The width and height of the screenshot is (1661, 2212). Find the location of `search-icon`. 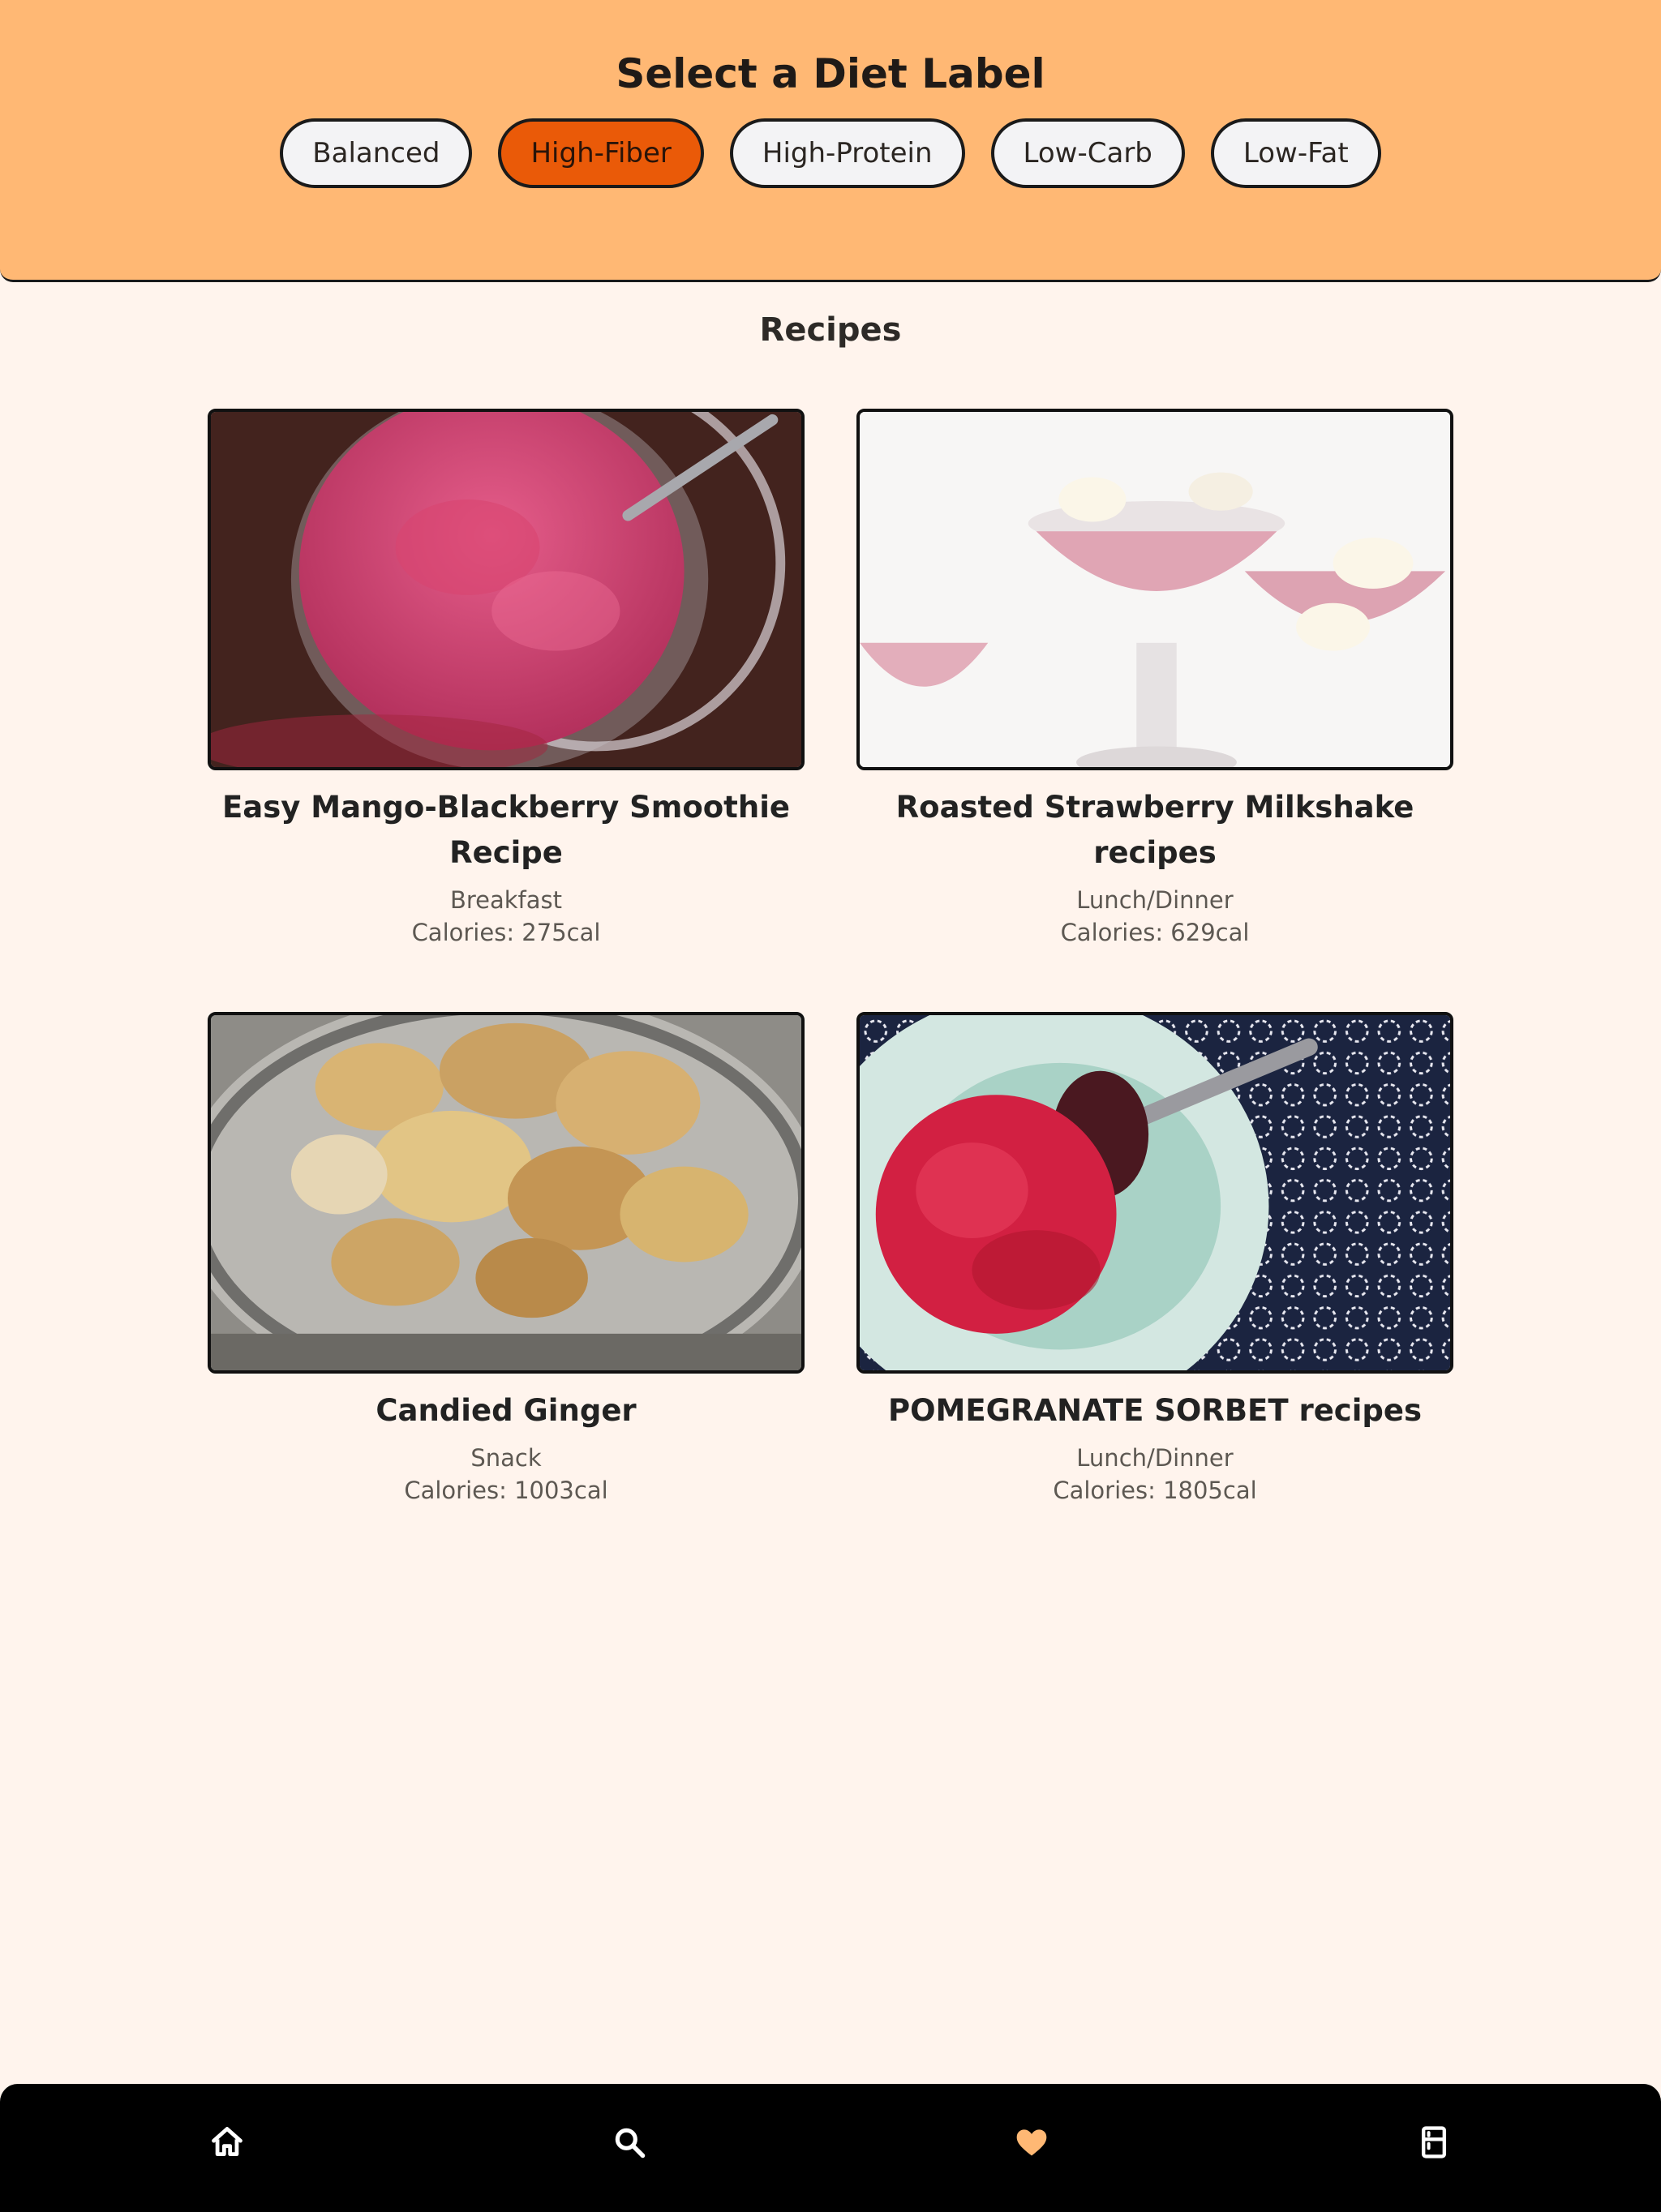

search-icon is located at coordinates (630, 2143).